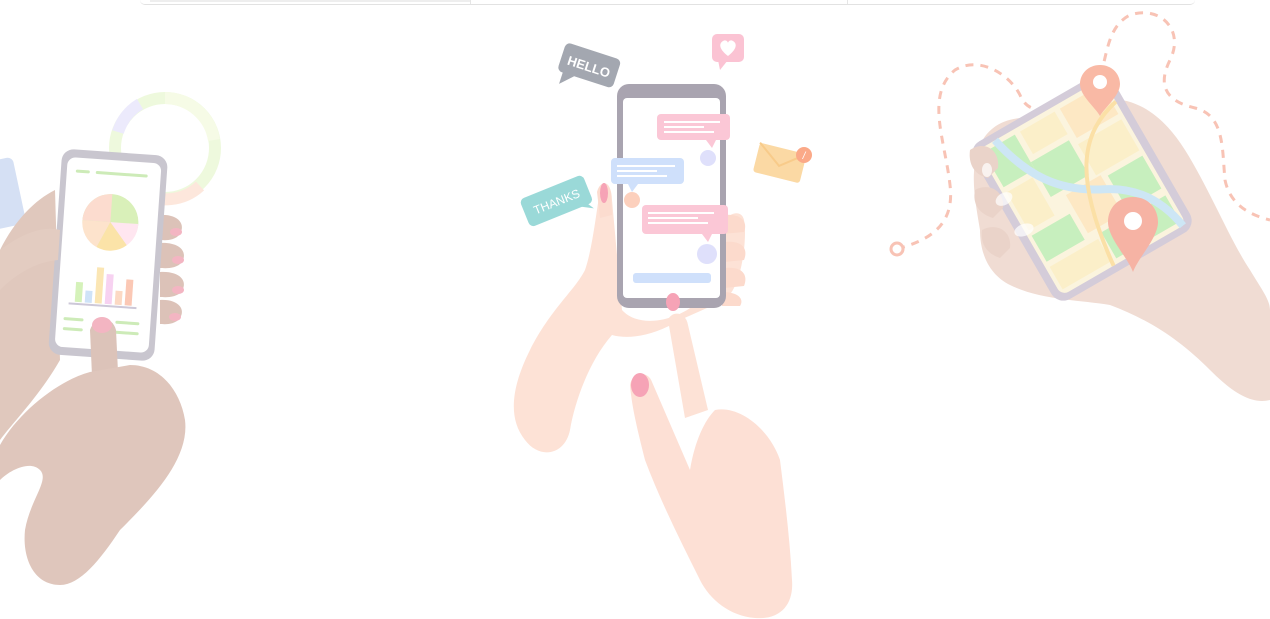  What do you see at coordinates (673, 302) in the screenshot?
I see `center-nail` at bounding box center [673, 302].